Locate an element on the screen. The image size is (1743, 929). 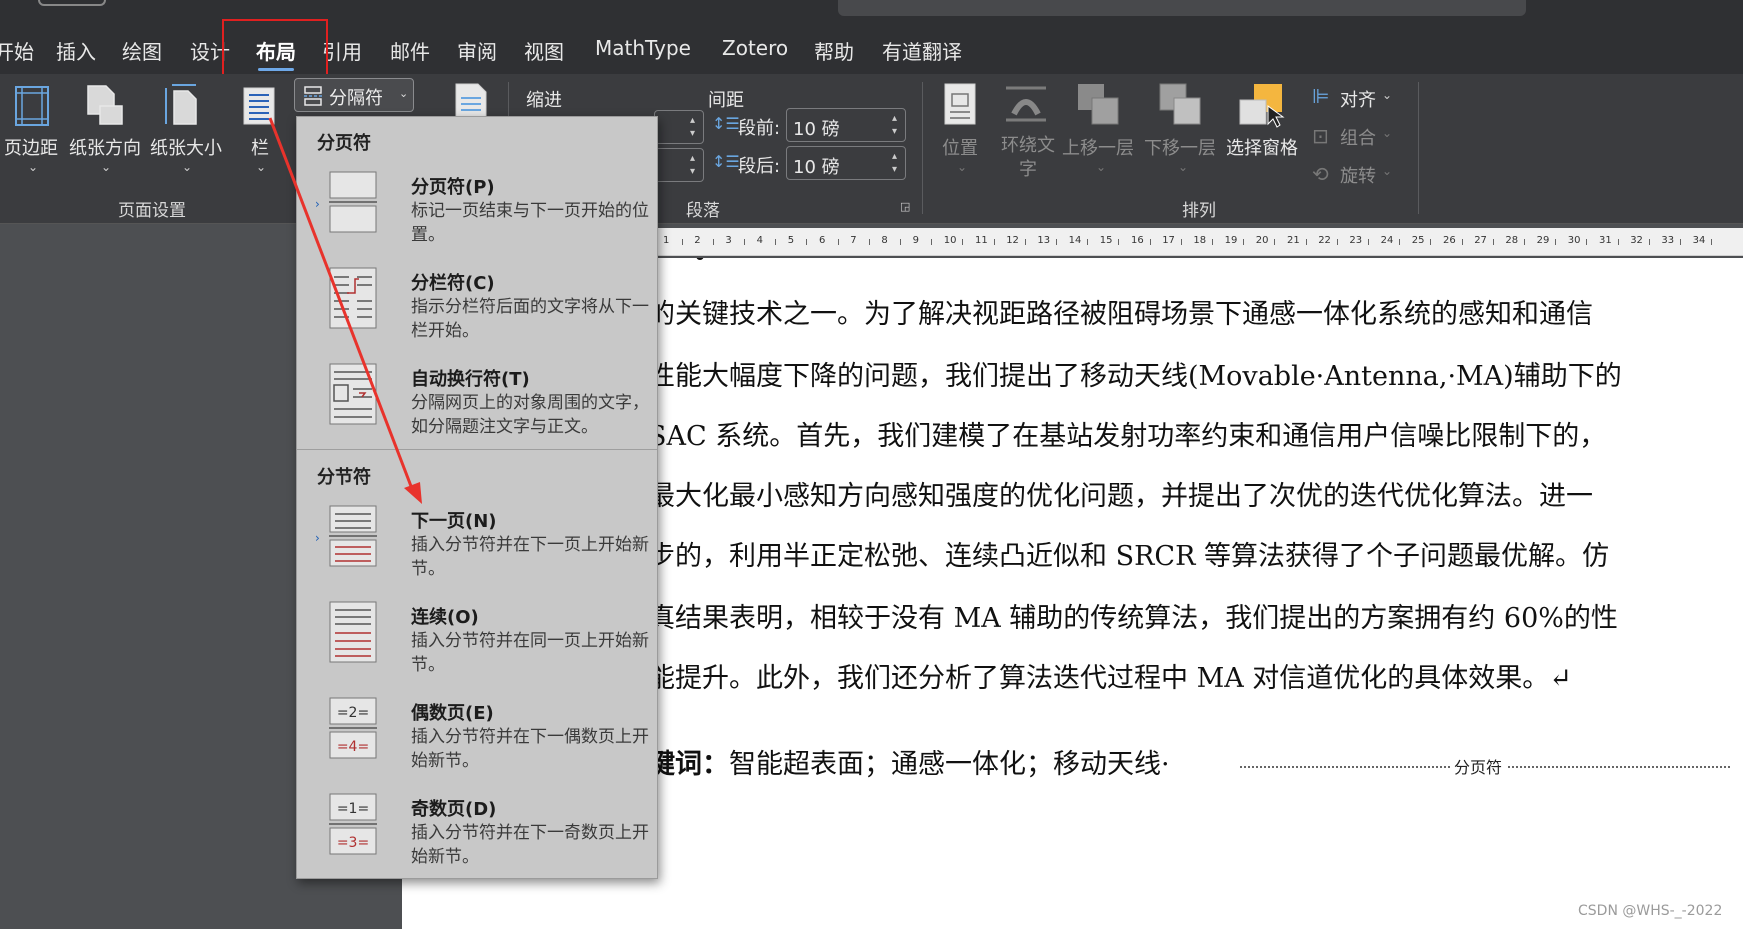
page-break-marker: 分页符 is located at coordinates (1478, 766).